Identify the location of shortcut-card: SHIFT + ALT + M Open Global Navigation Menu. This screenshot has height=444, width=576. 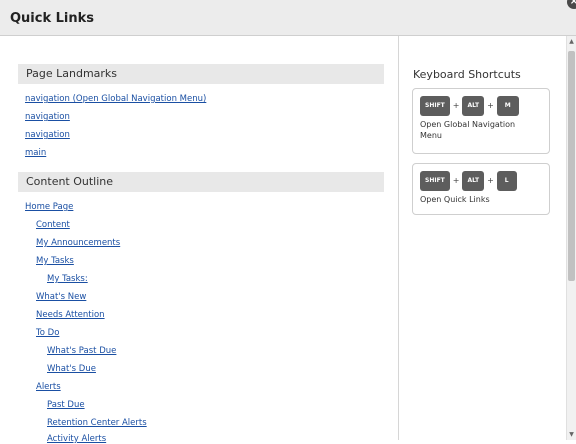
(481, 121).